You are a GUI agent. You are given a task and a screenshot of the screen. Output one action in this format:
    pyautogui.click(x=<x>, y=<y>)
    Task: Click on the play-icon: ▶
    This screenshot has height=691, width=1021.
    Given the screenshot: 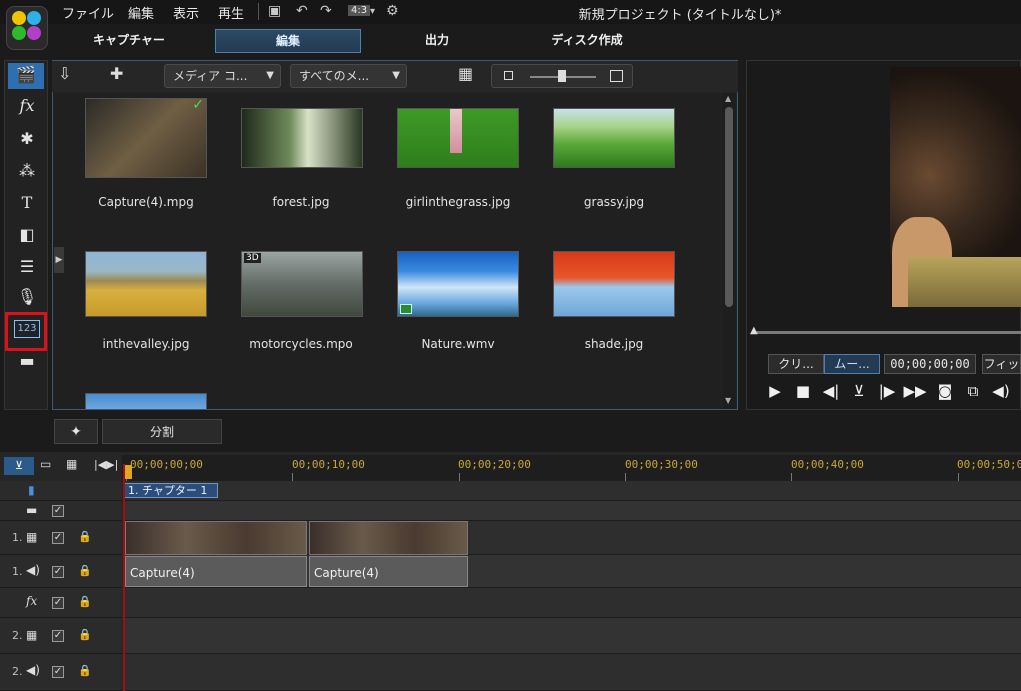 What is the action you would take?
    pyautogui.click(x=775, y=391)
    